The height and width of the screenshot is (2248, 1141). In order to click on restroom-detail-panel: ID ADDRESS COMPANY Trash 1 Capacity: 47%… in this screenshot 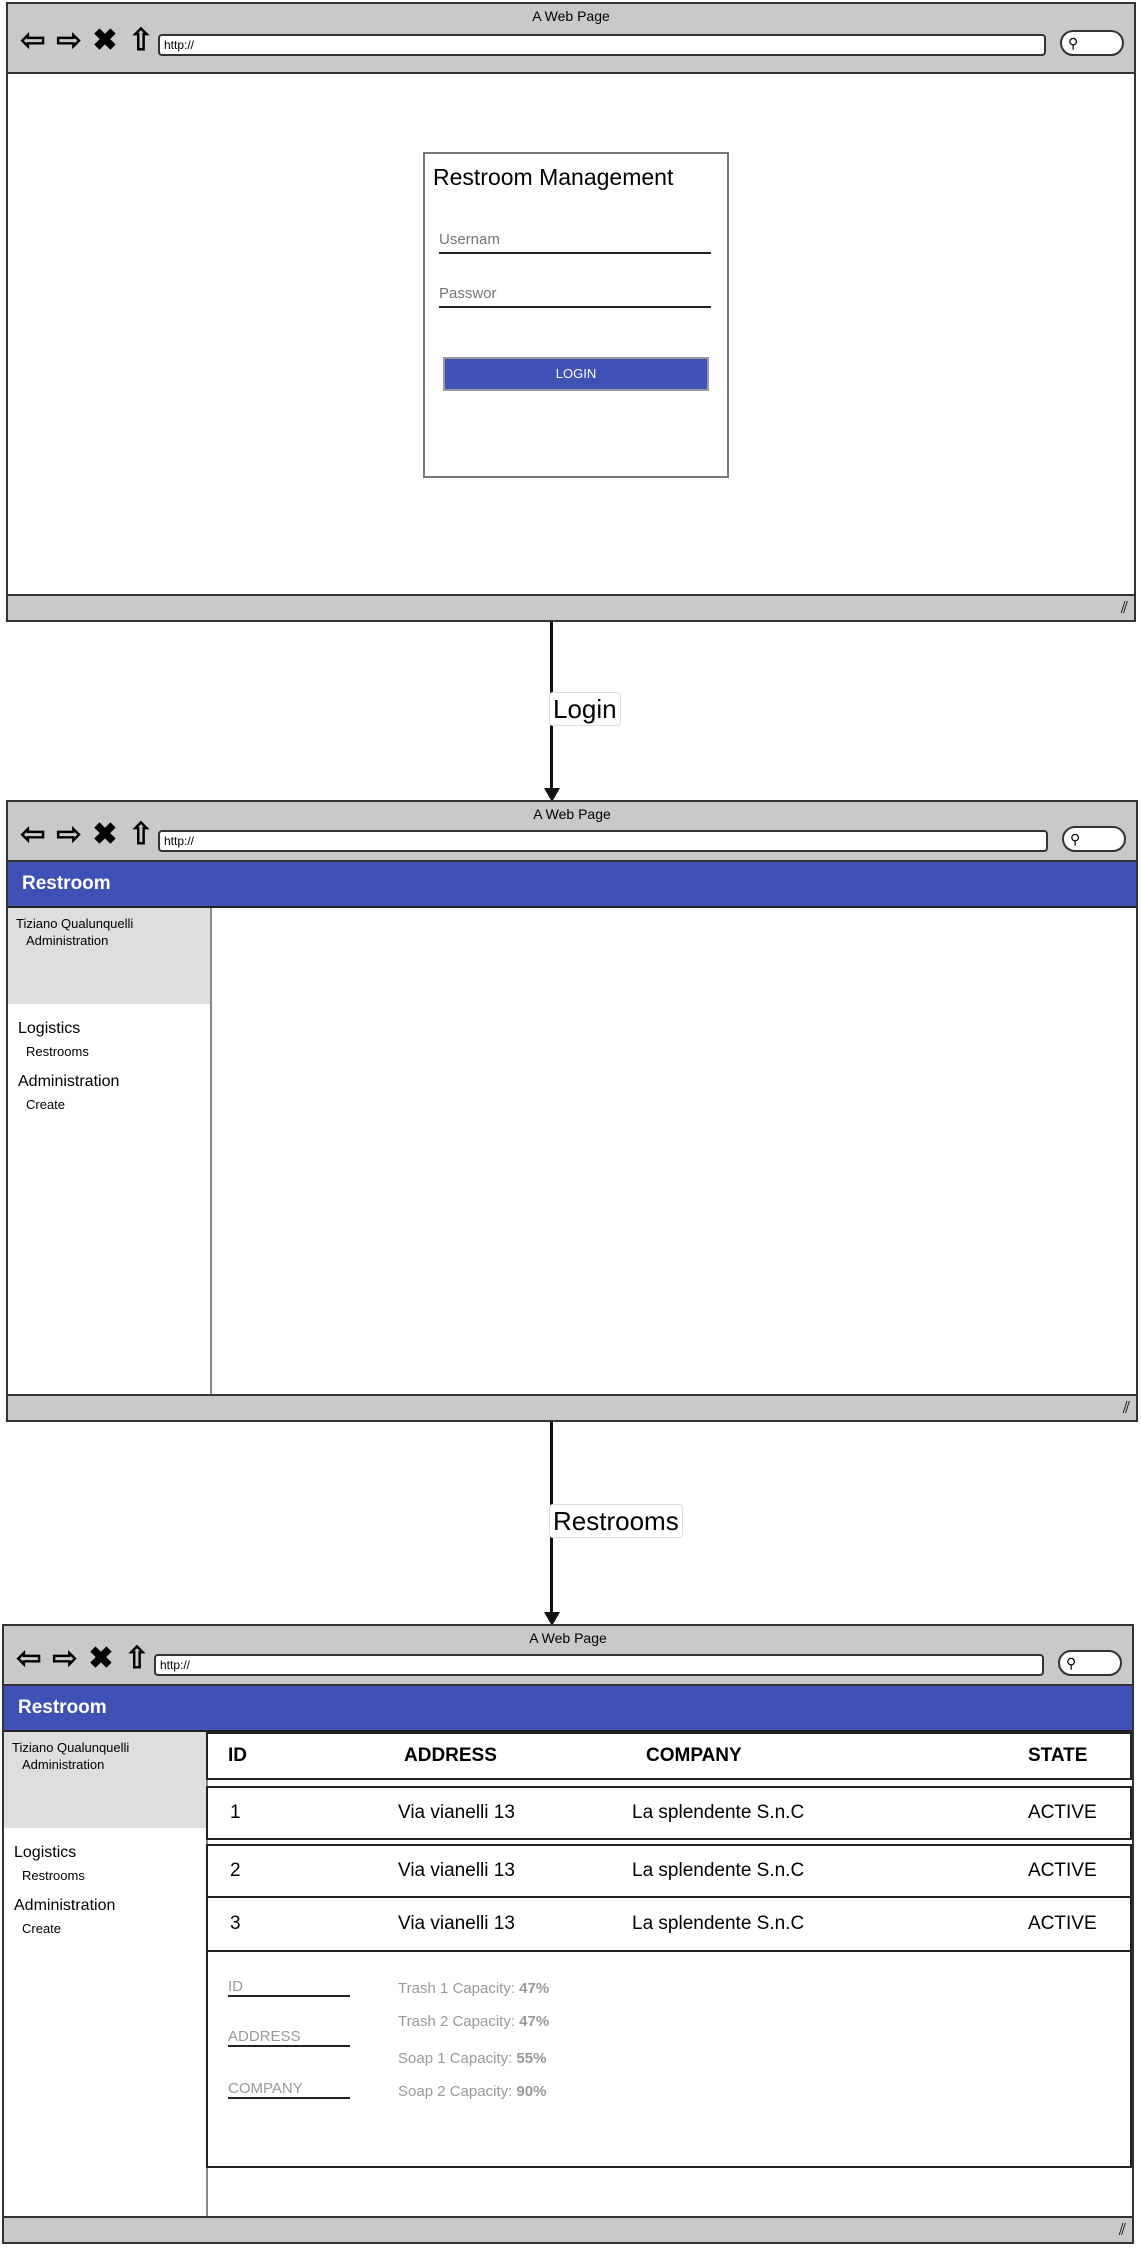, I will do `click(669, 2059)`.